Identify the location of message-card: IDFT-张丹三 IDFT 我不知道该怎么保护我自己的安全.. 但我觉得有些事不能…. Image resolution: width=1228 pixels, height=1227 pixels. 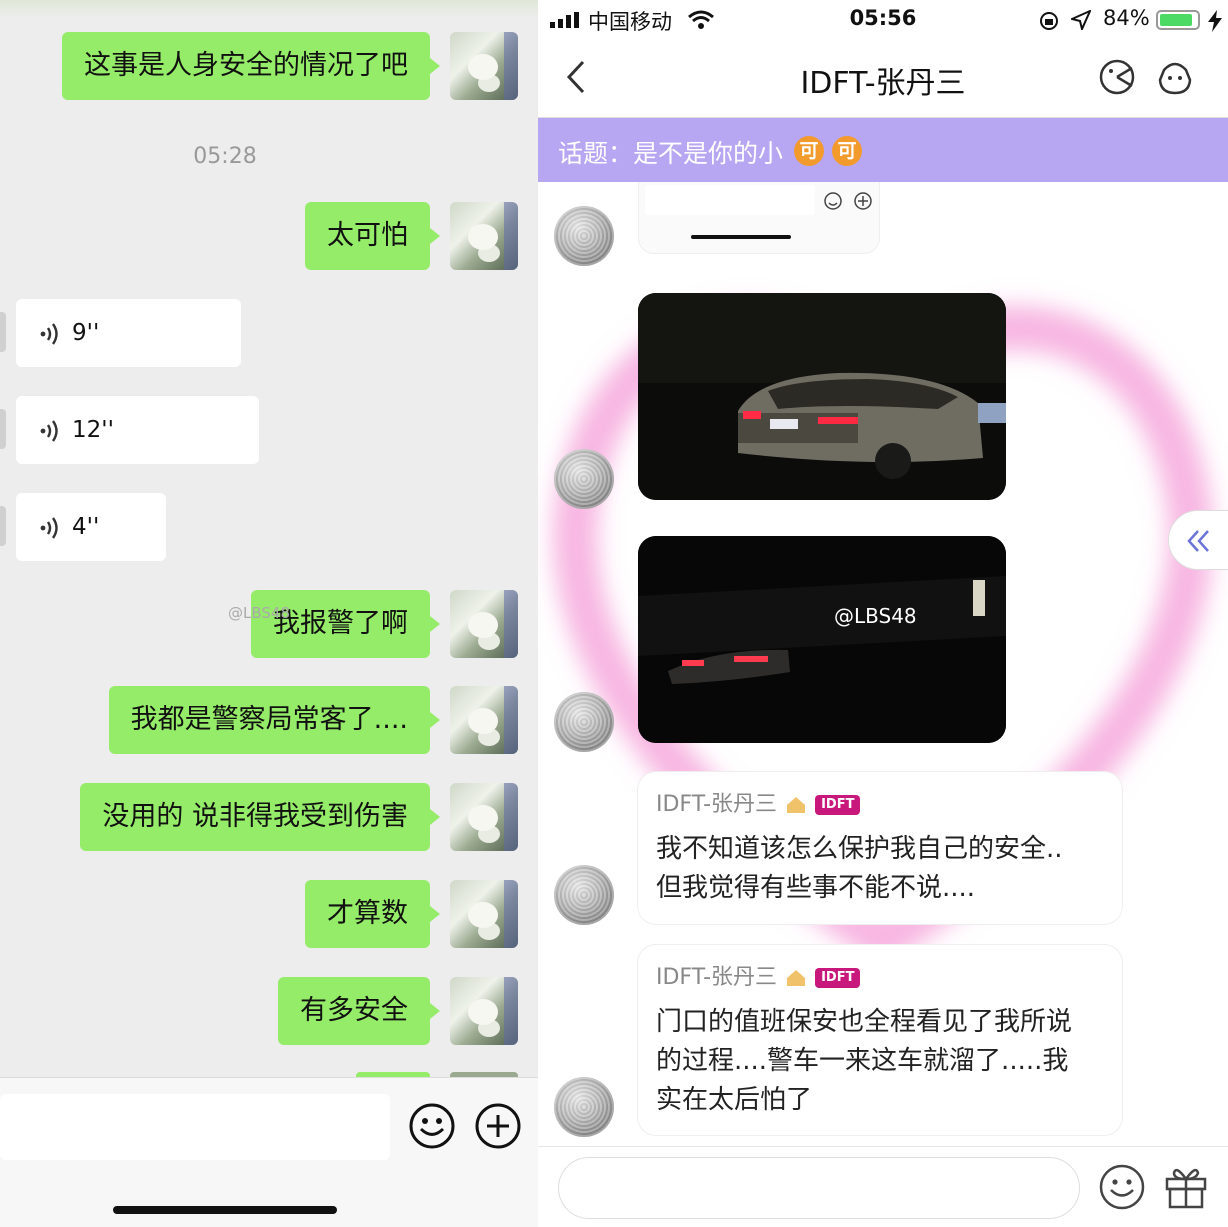
(880, 848).